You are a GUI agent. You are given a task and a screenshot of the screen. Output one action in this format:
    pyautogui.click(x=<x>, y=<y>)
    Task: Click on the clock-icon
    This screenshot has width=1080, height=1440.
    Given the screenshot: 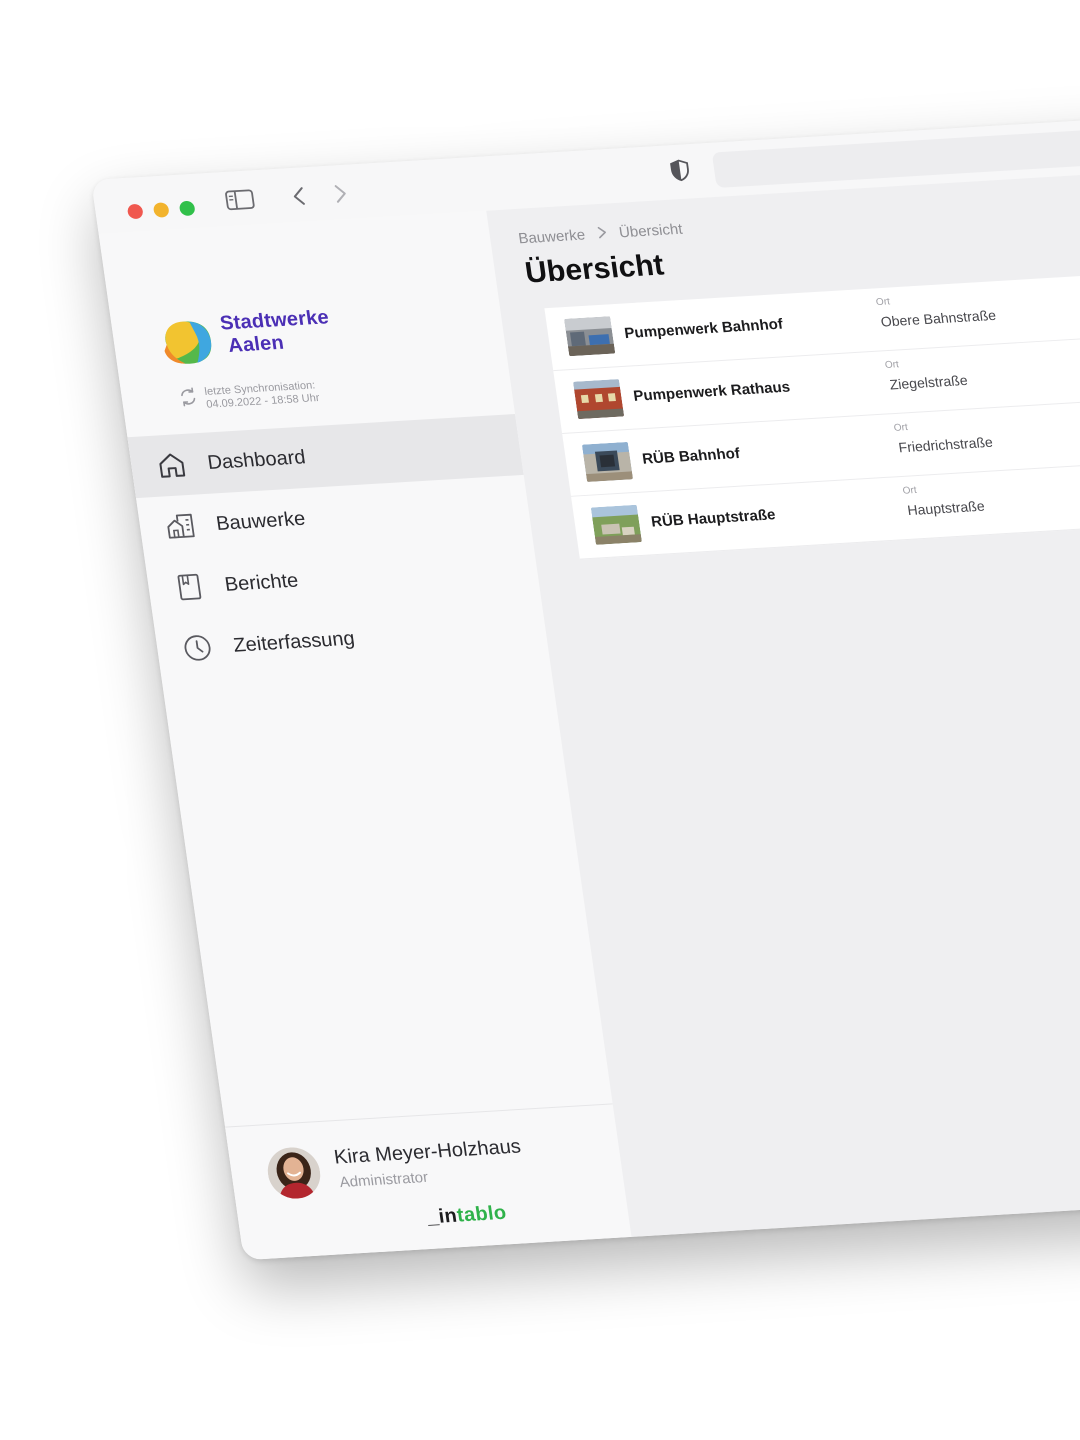 What is the action you would take?
    pyautogui.click(x=197, y=647)
    